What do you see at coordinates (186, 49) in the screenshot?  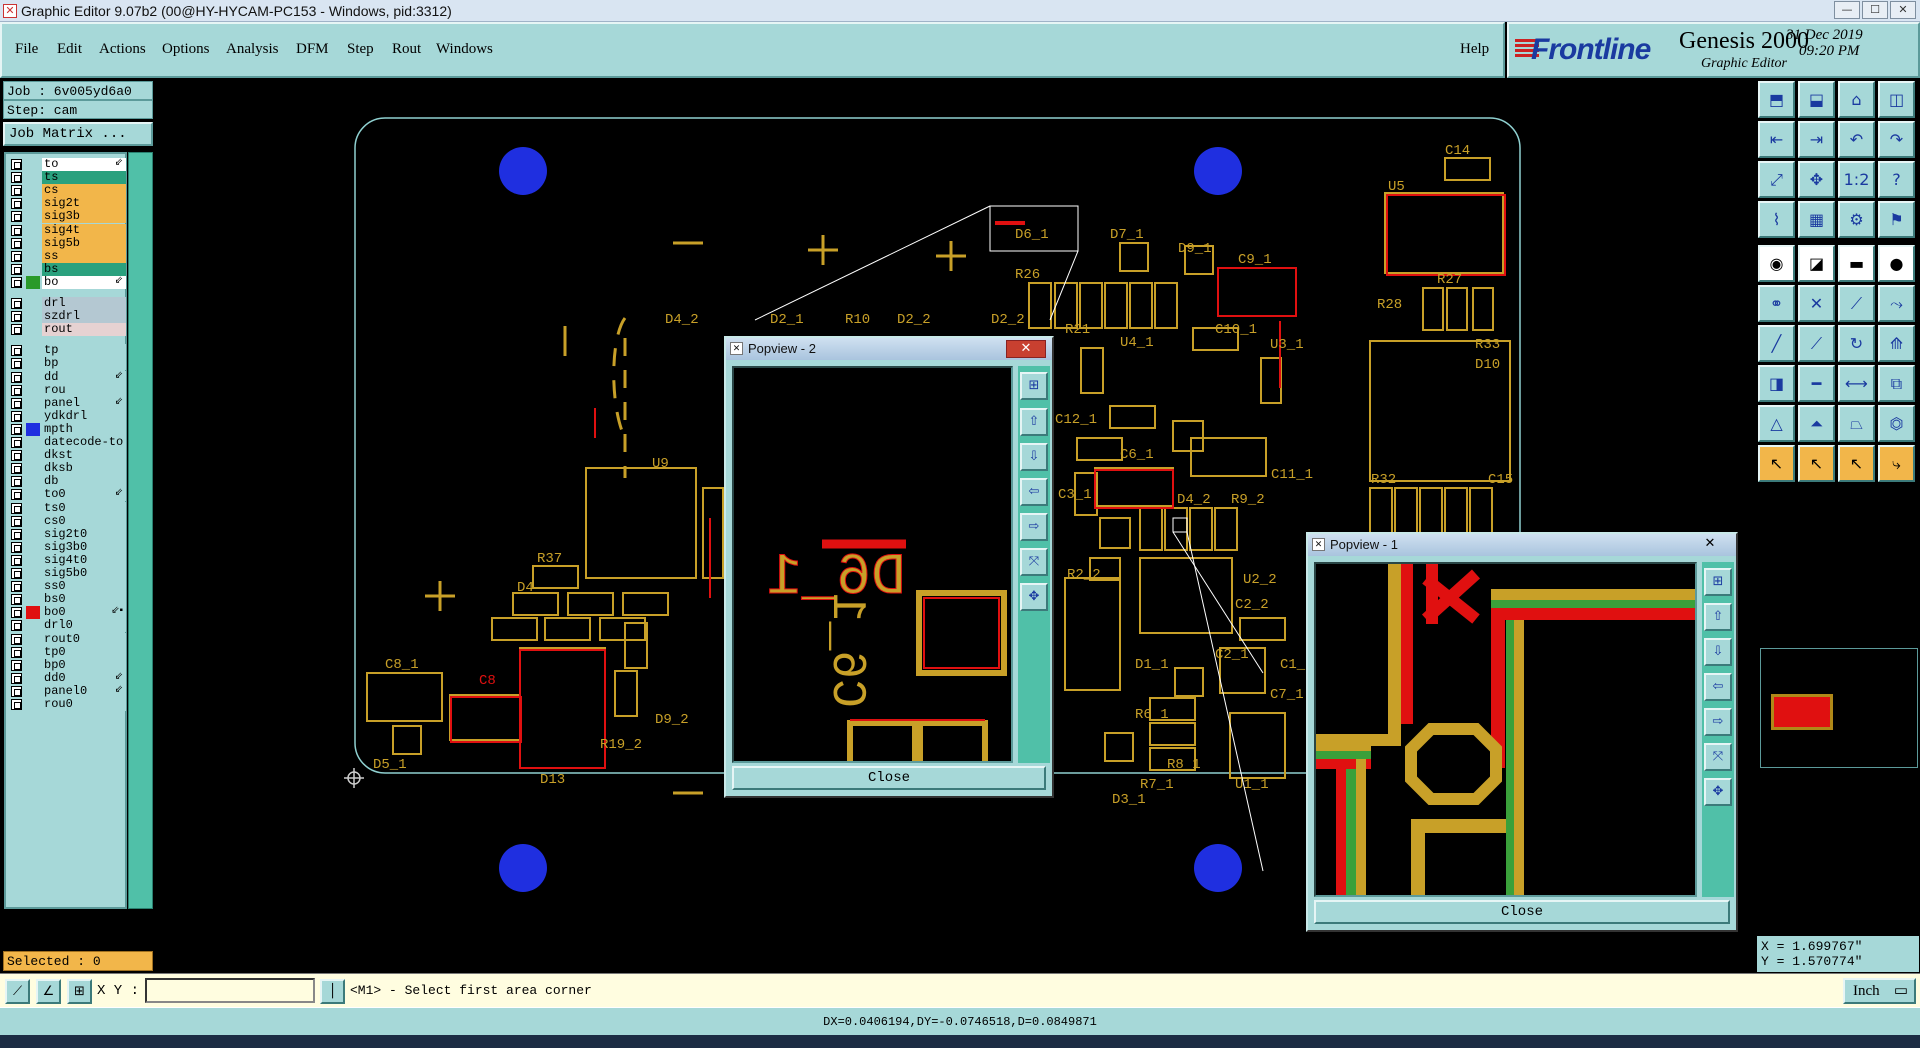 I see `menu-options: Options` at bounding box center [186, 49].